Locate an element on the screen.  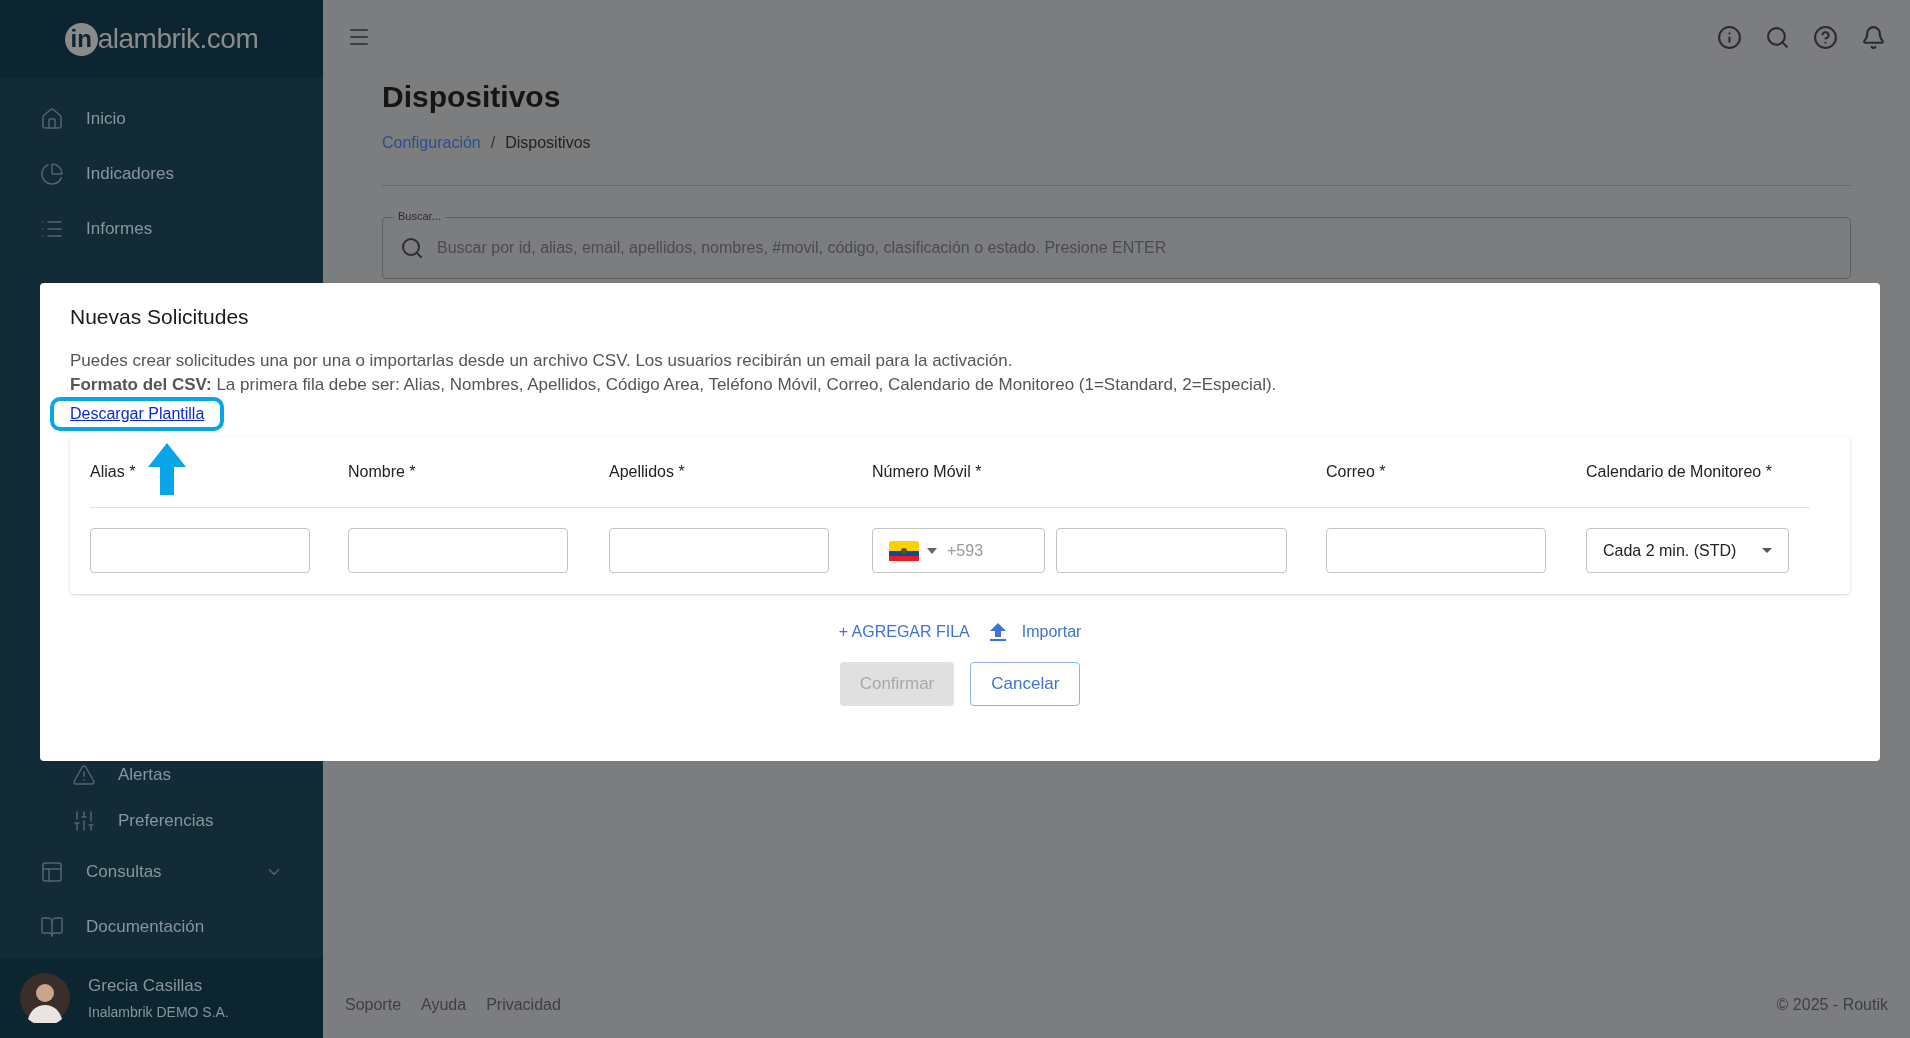
footer-link: Privacidad is located at coordinates (523, 1005).